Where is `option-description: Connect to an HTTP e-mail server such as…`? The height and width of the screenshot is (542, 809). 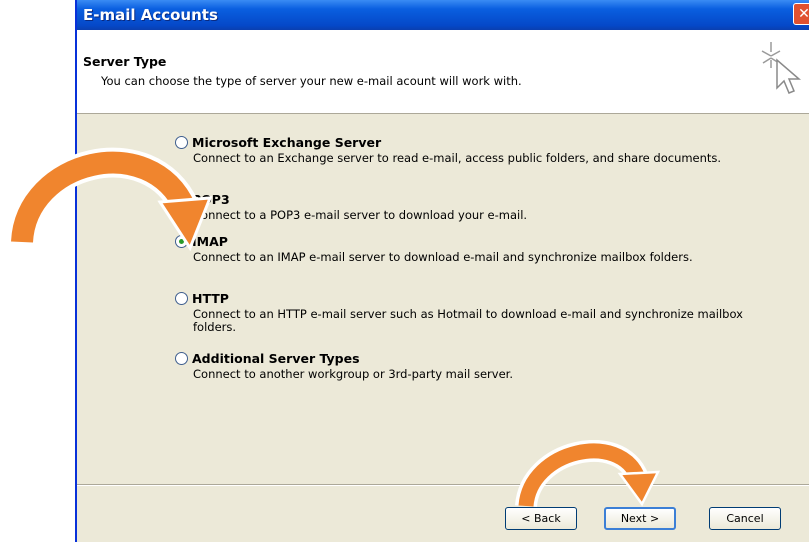 option-description: Connect to an HTTP e-mail server such as… is located at coordinates (468, 320).